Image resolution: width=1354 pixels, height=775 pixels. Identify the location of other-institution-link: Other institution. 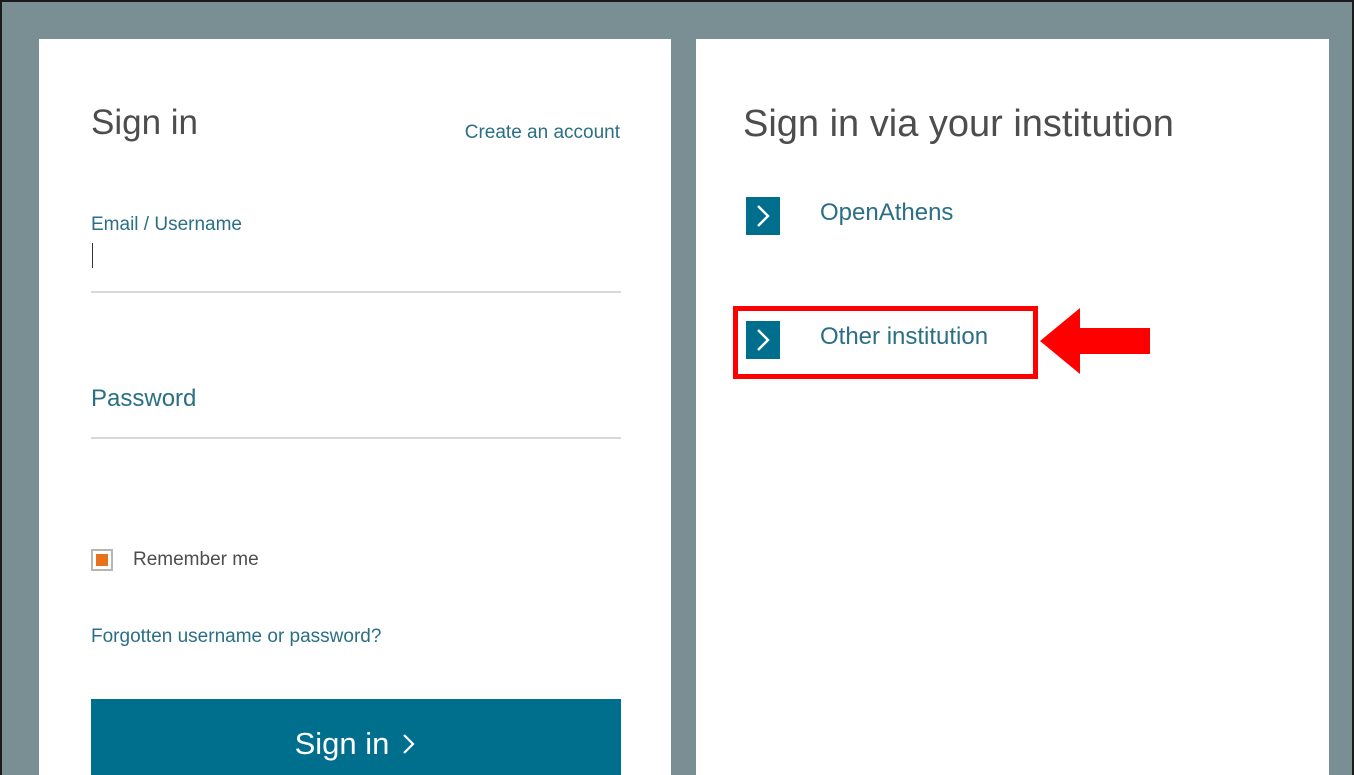
(867, 340).